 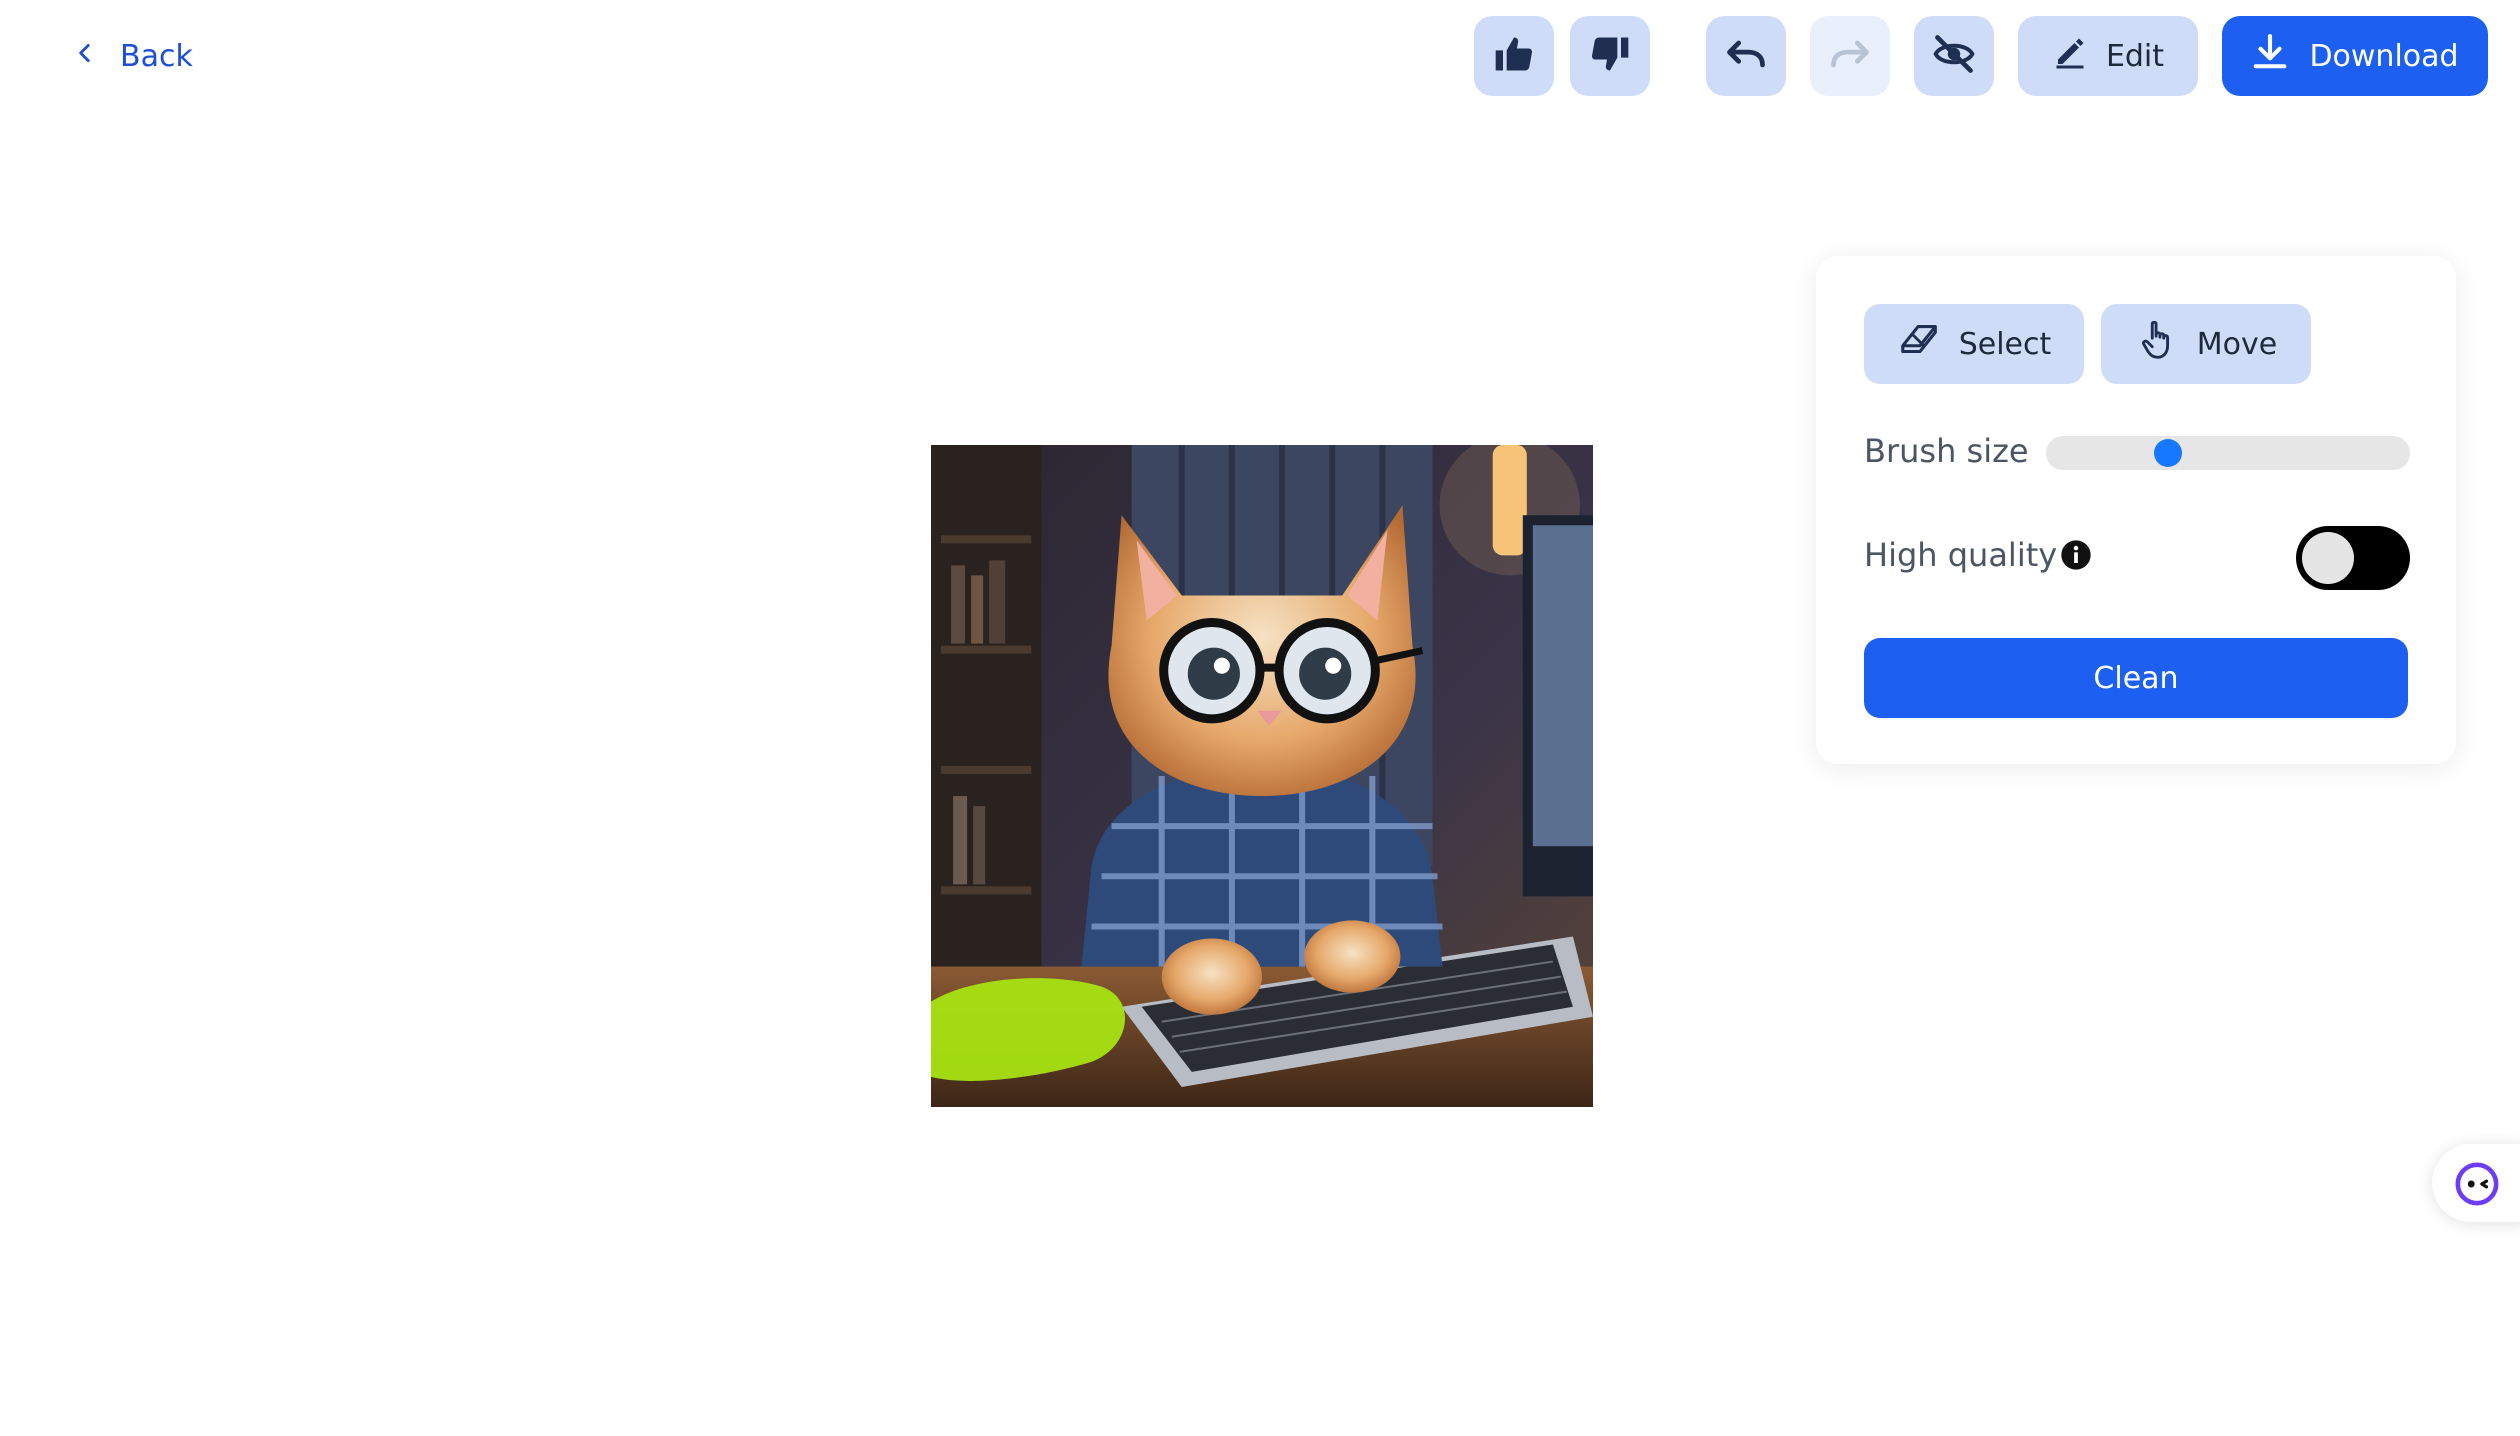 I want to click on edited-image-canvas, so click(x=1262, y=776).